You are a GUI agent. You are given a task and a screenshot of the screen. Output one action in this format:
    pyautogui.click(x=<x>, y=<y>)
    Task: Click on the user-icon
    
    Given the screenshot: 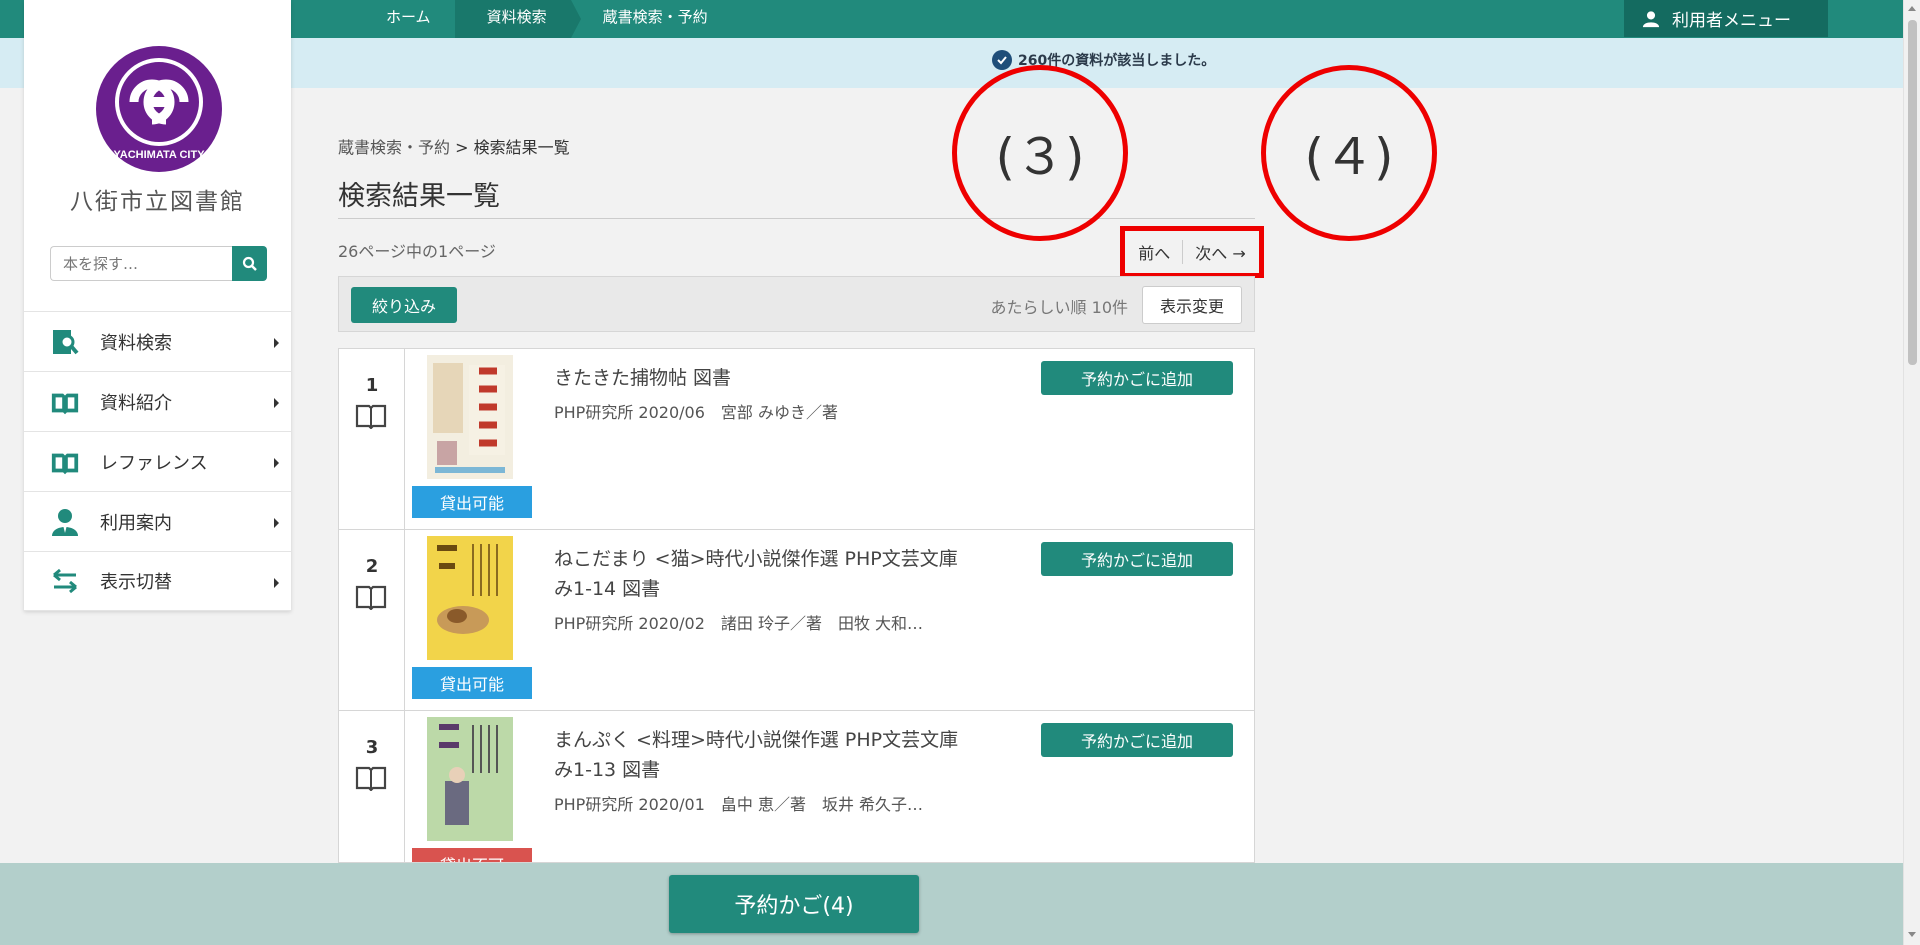 What is the action you would take?
    pyautogui.click(x=1651, y=18)
    